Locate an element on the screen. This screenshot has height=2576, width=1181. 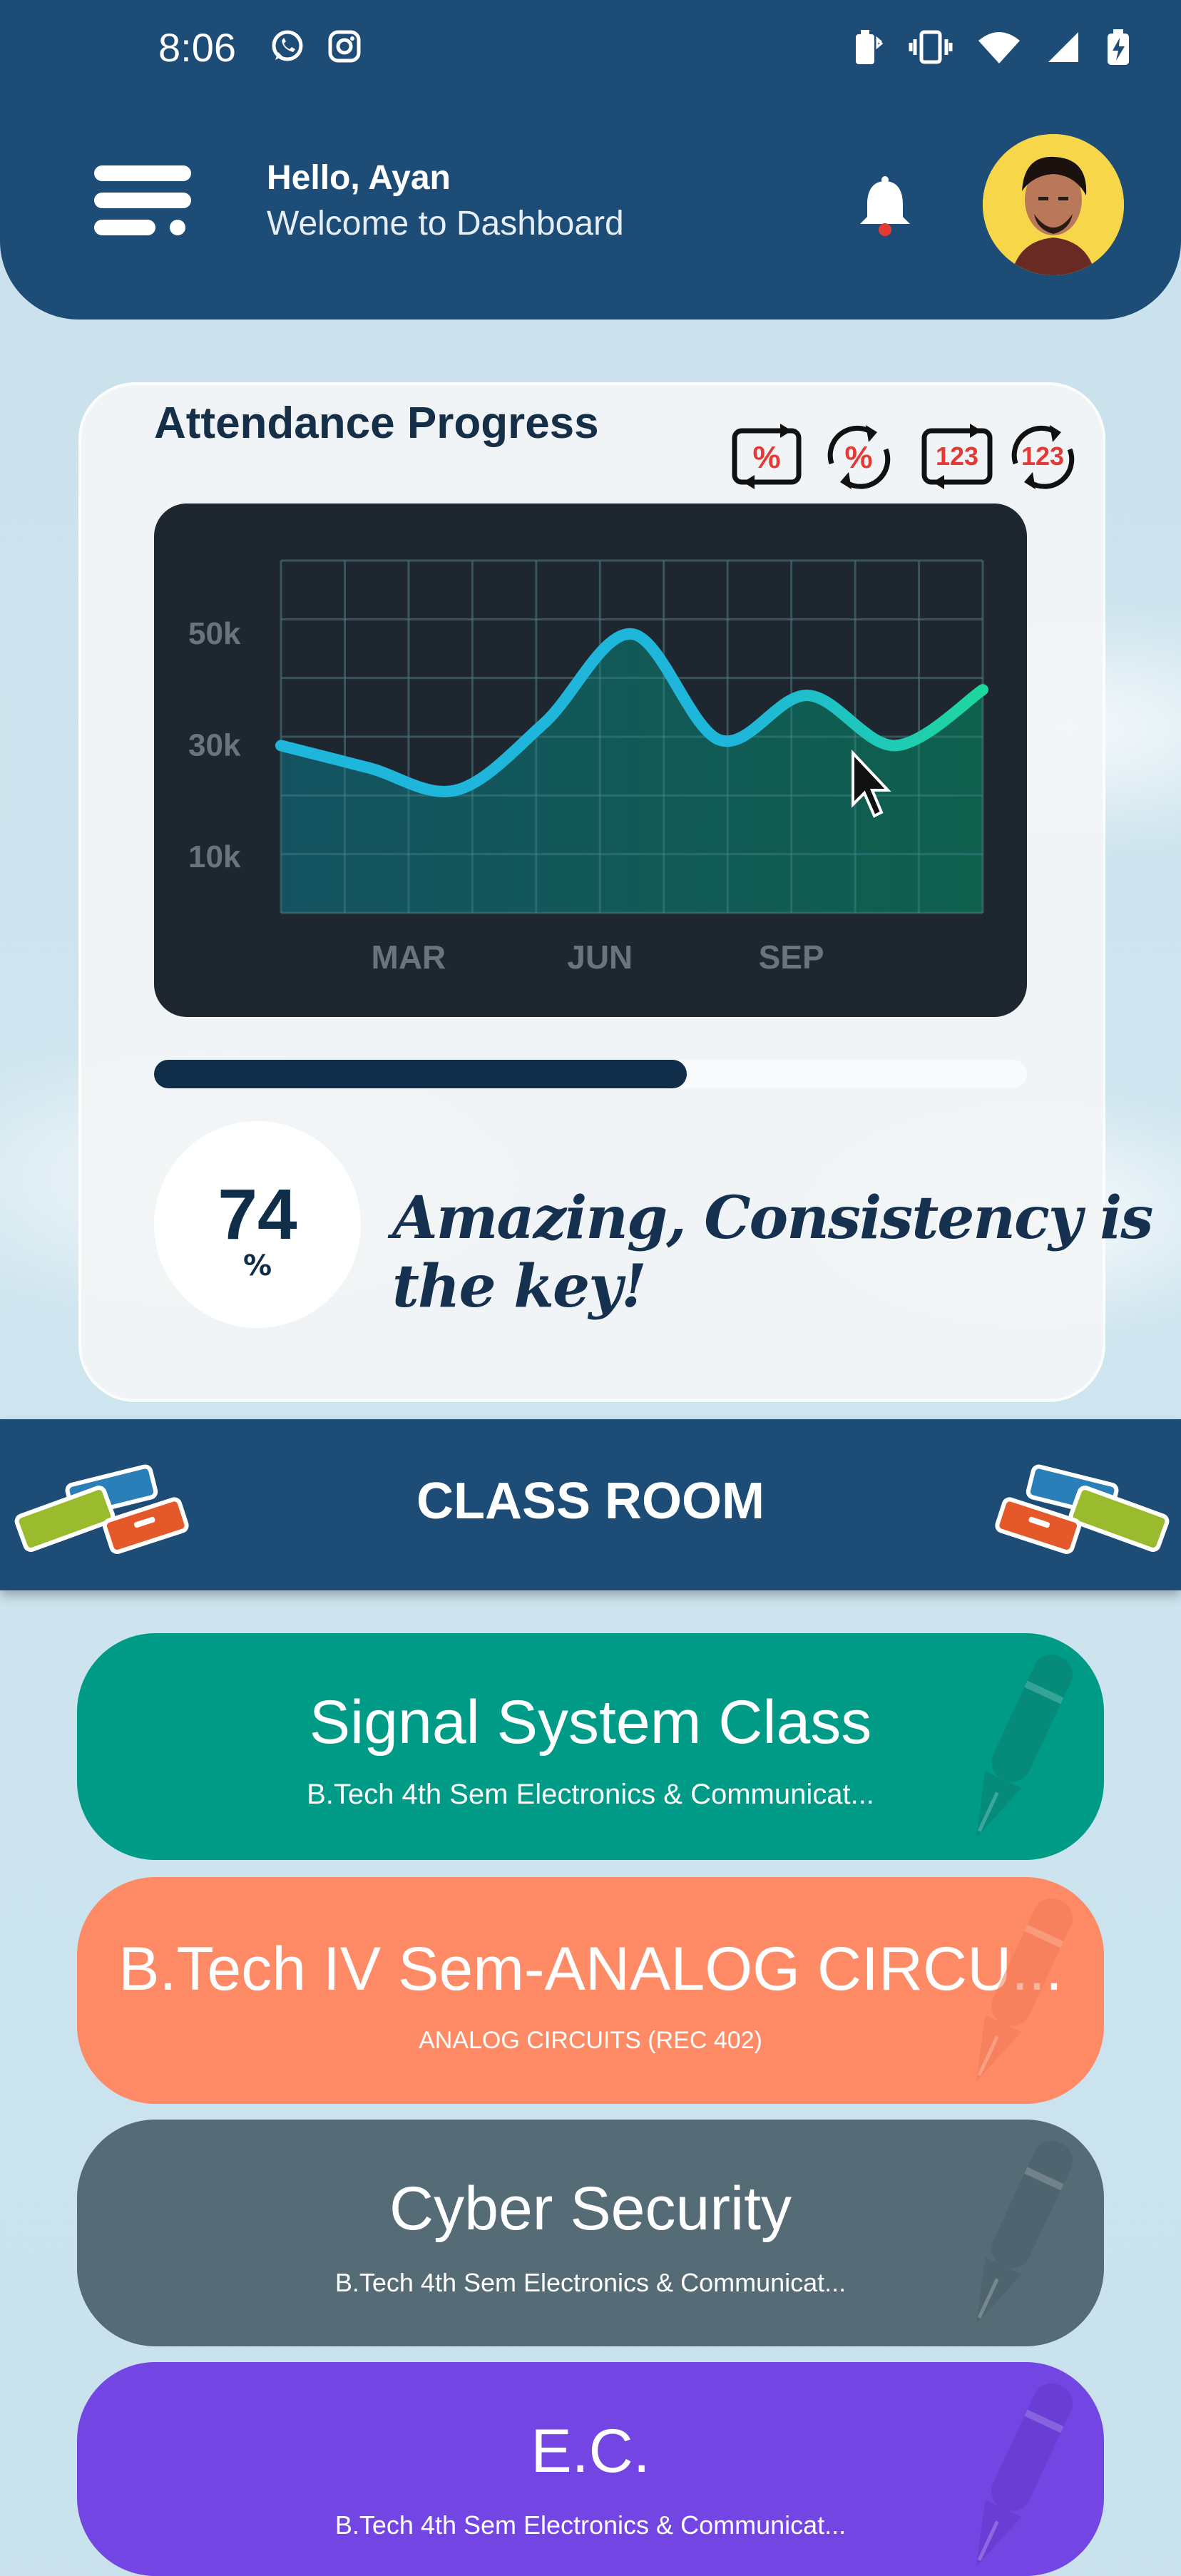
x-tick-label: SEP is located at coordinates (791, 958).